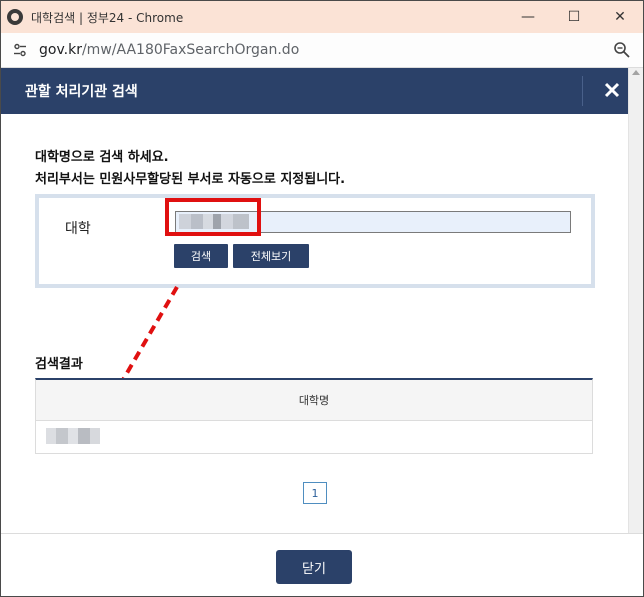 This screenshot has width=644, height=597. Describe the element at coordinates (59, 364) in the screenshot. I see `results-title: 검색결과` at that location.